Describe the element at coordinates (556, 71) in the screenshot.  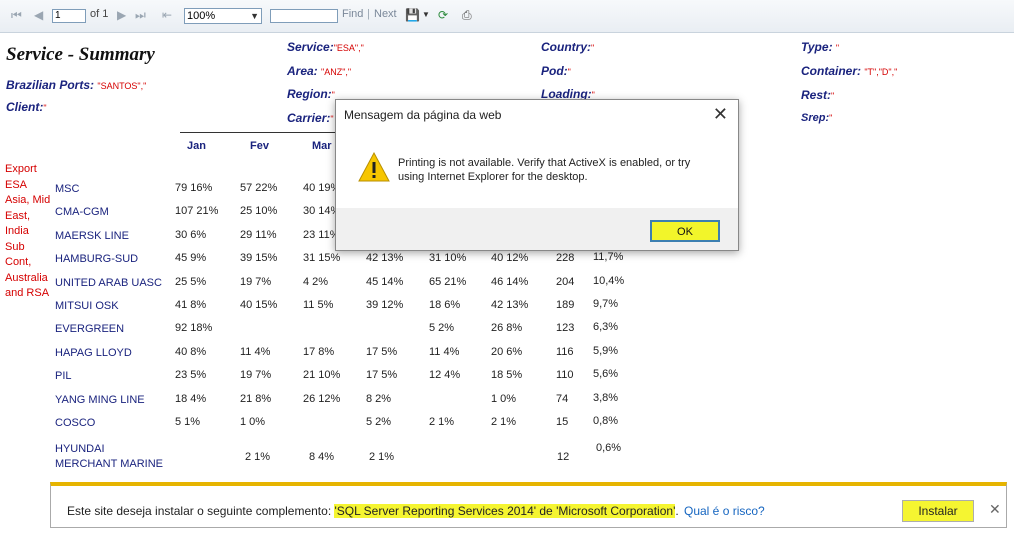
I see `filter-pod: Pod:"` at that location.